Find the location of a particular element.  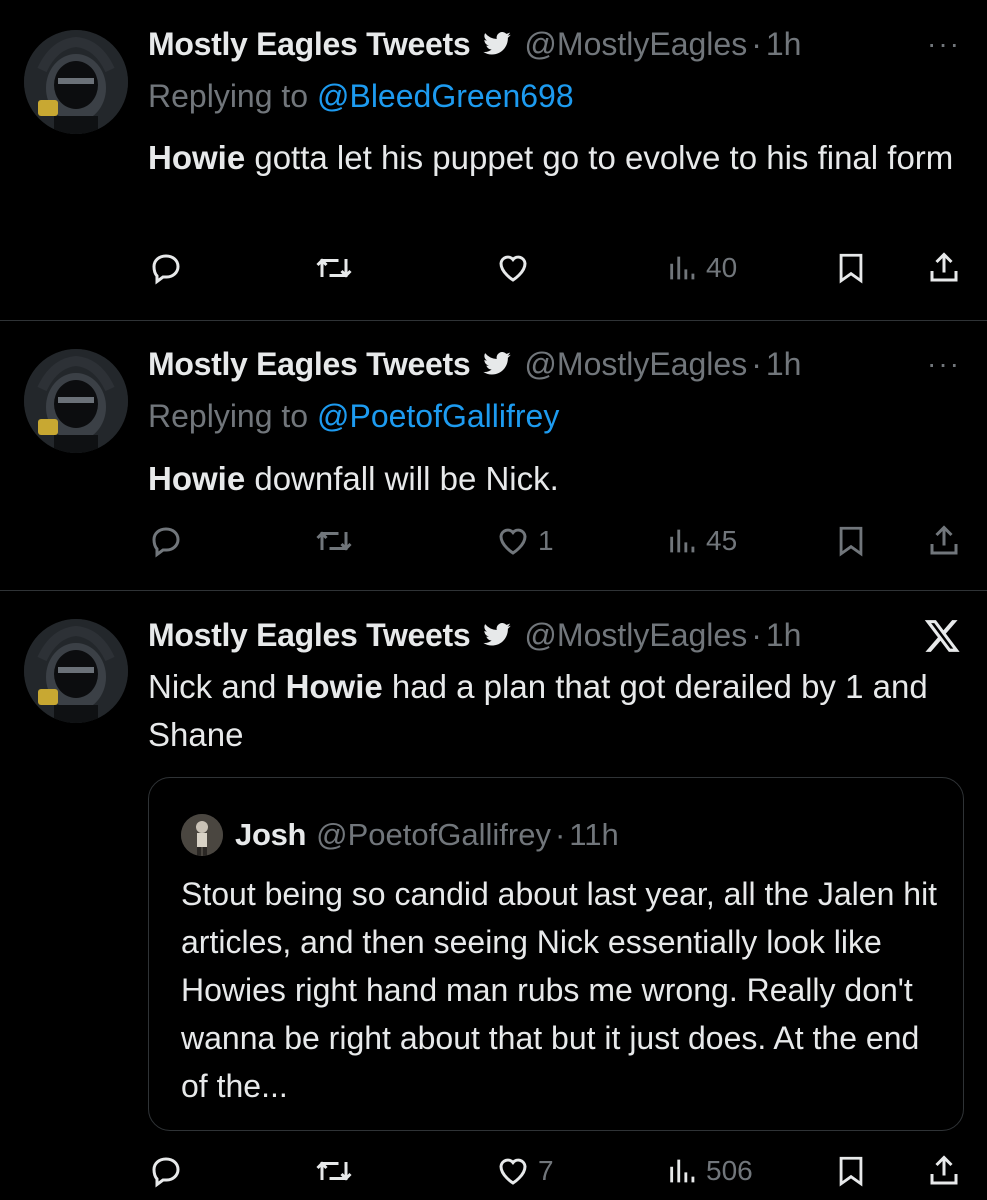

action-bar: 7 506 is located at coordinates (558, 1171).